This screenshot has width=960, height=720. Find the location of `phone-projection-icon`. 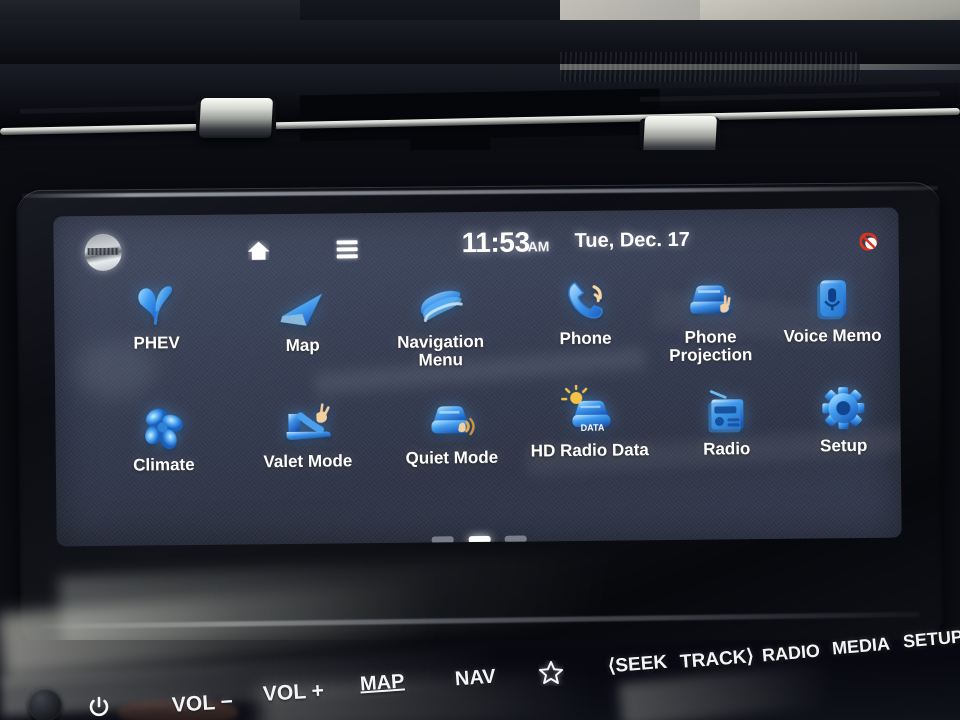

phone-projection-icon is located at coordinates (710, 297).